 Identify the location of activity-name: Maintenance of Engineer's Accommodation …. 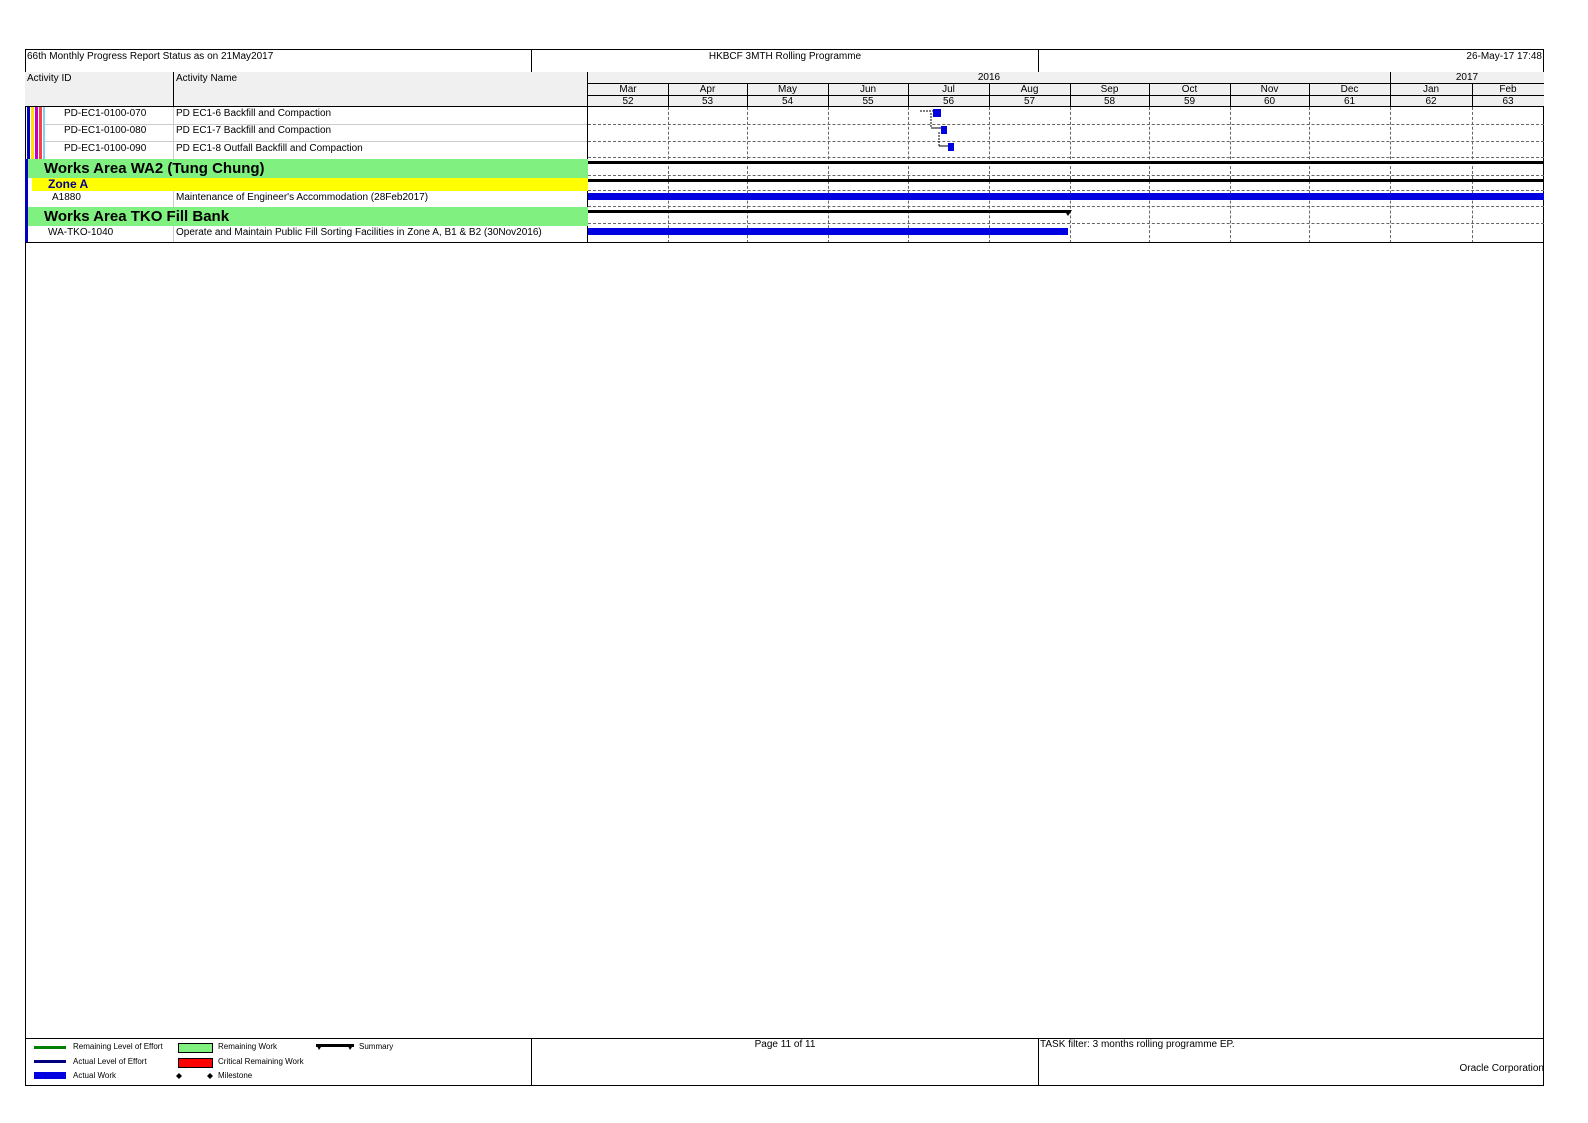
(302, 198).